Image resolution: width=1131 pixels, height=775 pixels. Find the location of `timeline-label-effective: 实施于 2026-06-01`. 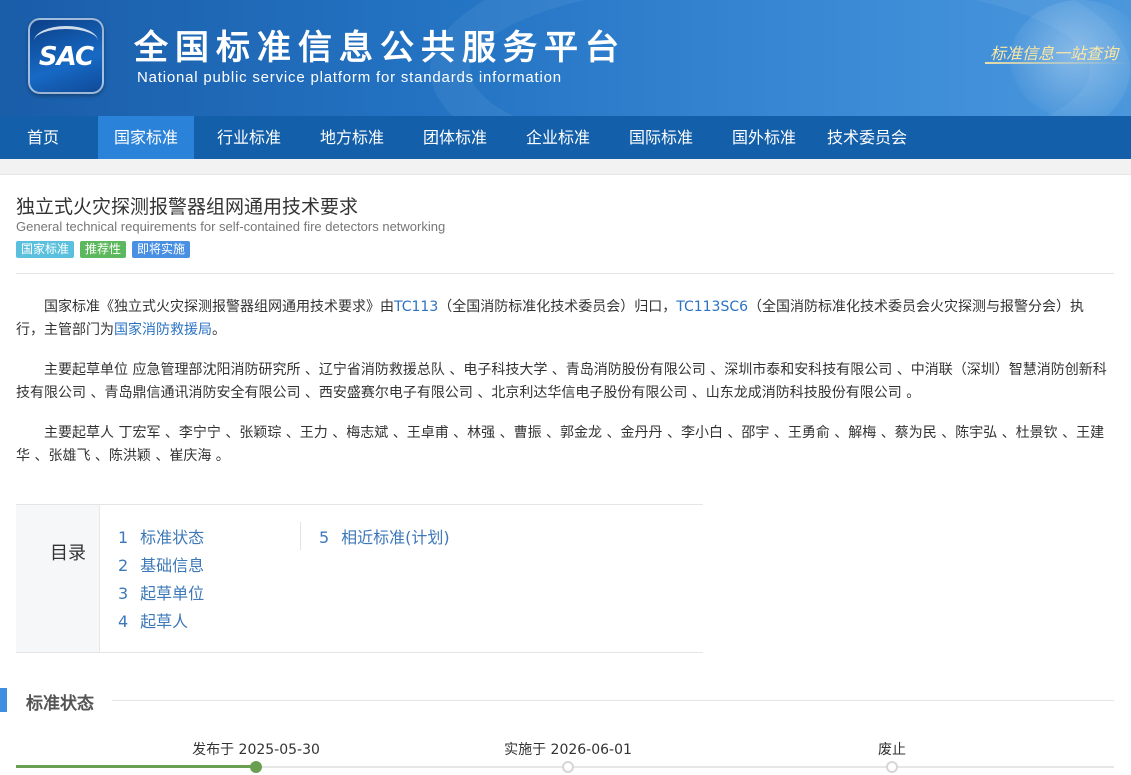

timeline-label-effective: 实施于 2026-06-01 is located at coordinates (568, 750).